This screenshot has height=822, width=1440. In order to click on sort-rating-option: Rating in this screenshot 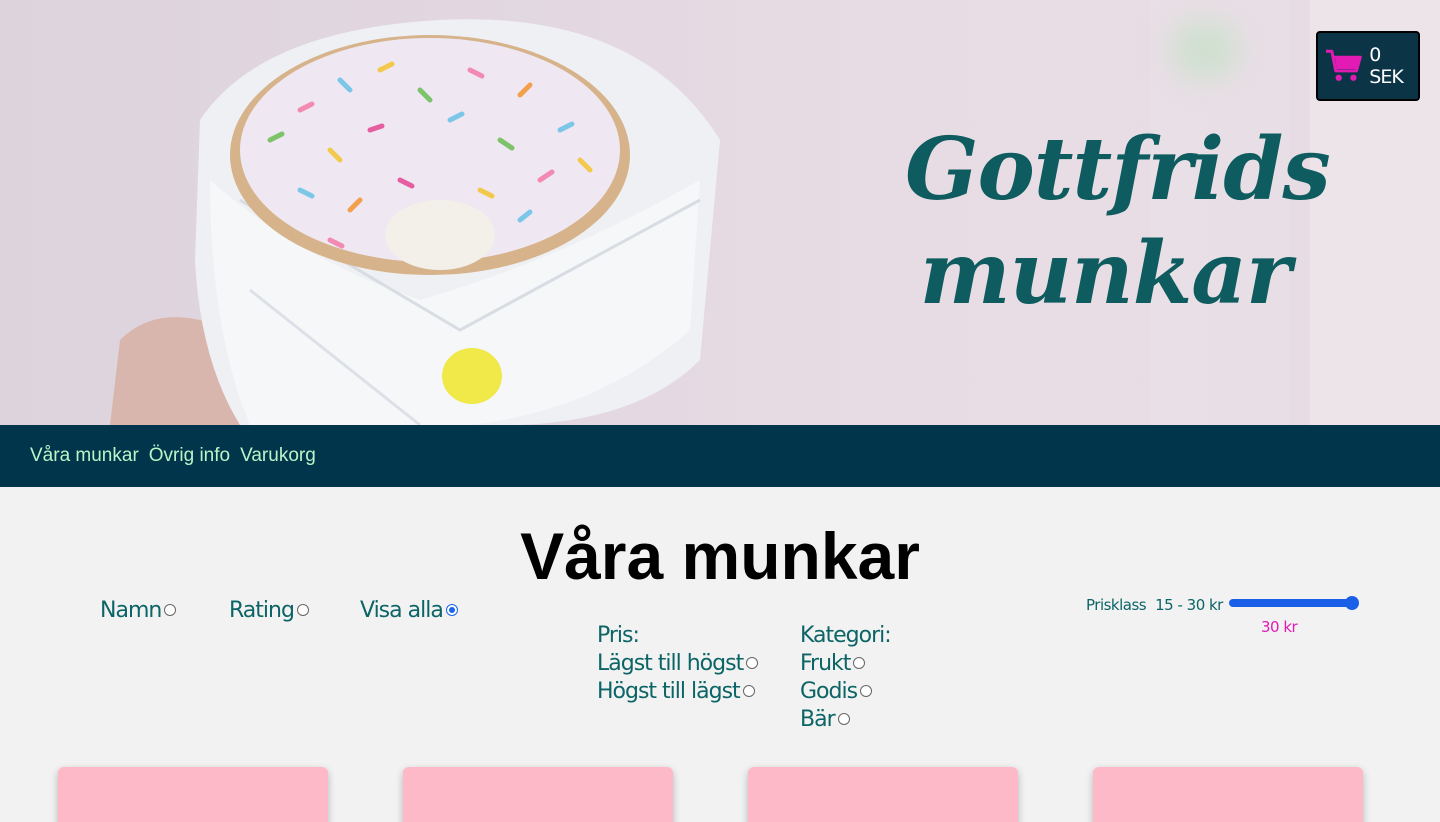, I will do `click(269, 610)`.